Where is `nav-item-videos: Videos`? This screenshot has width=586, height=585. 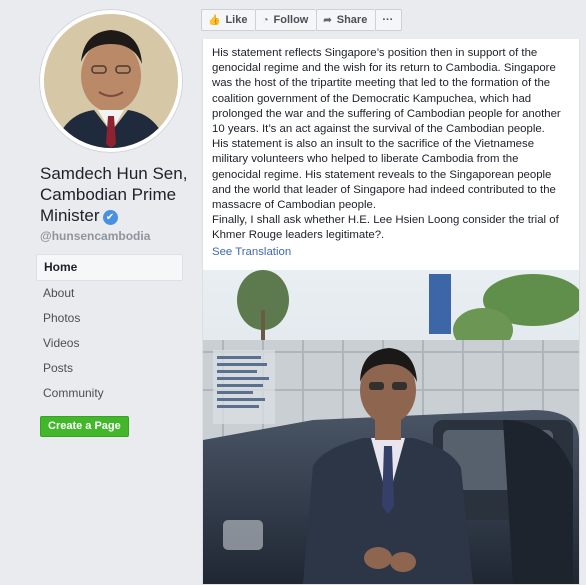 nav-item-videos: Videos is located at coordinates (109, 343).